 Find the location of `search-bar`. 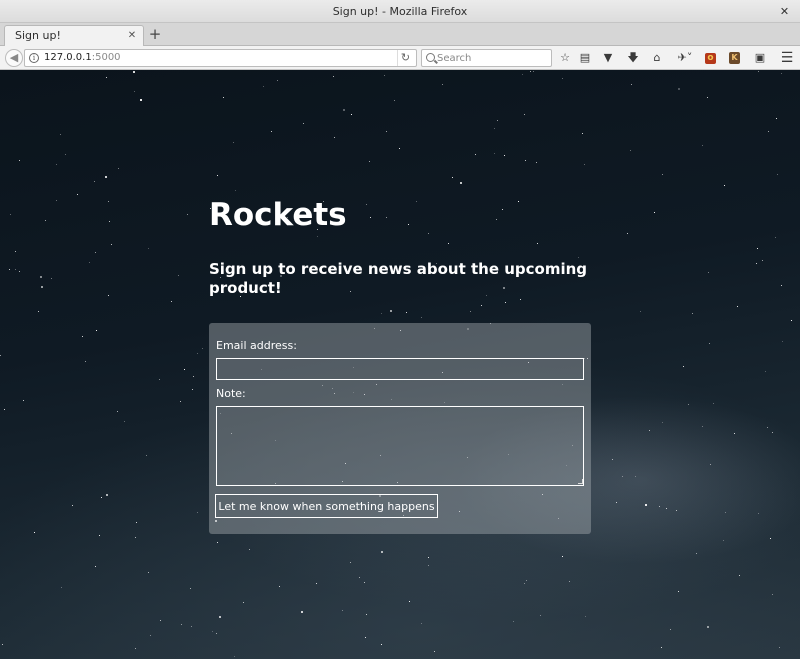

search-bar is located at coordinates (486, 58).